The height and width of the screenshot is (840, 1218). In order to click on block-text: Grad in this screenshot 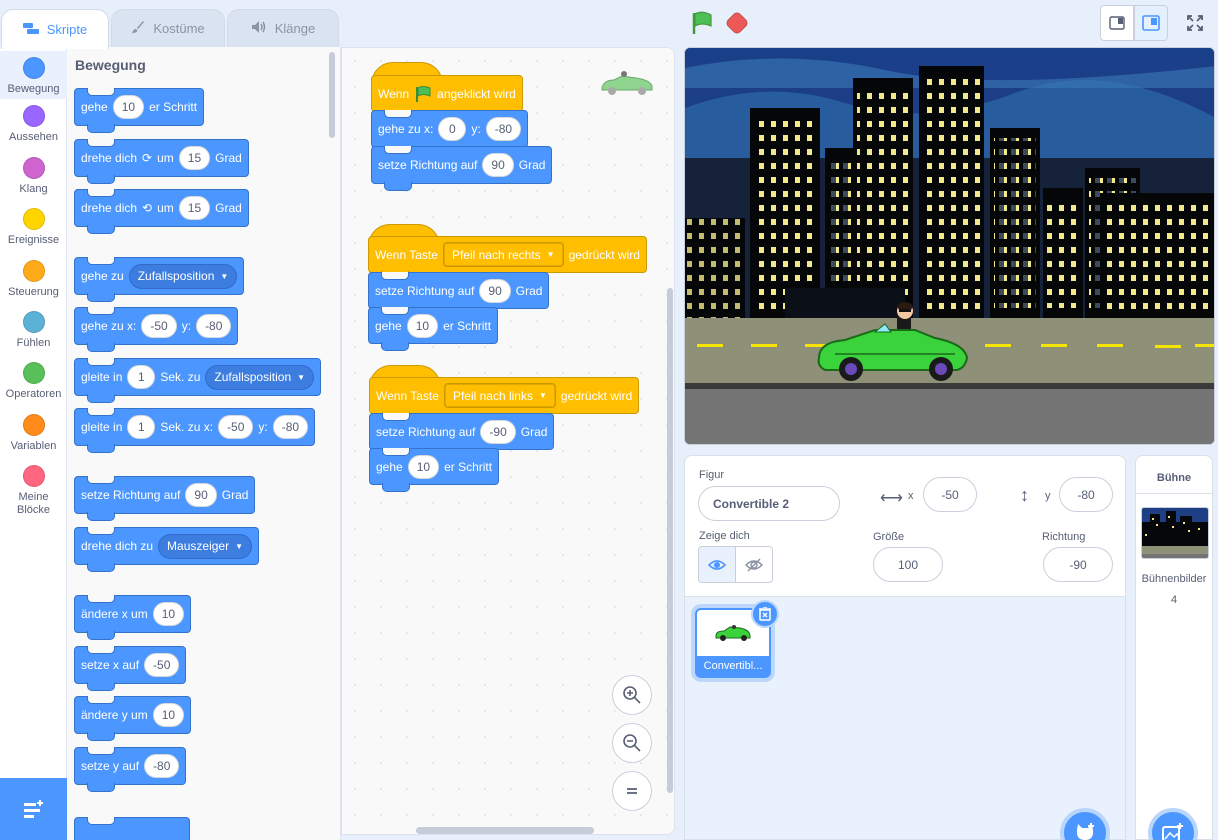, I will do `click(228, 158)`.